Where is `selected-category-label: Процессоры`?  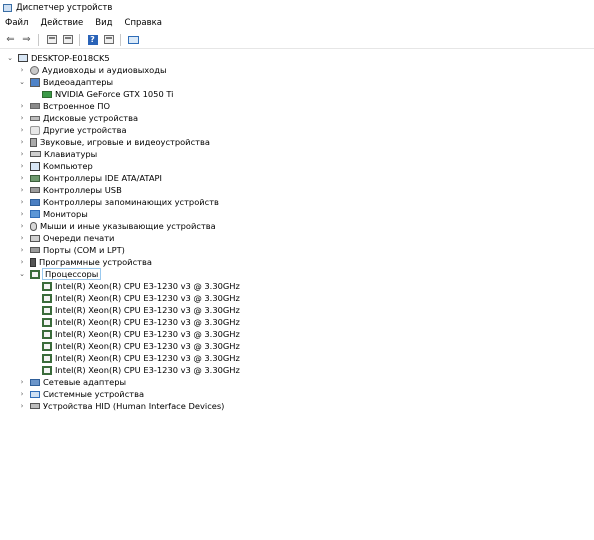 selected-category-label: Процессоры is located at coordinates (71, 274).